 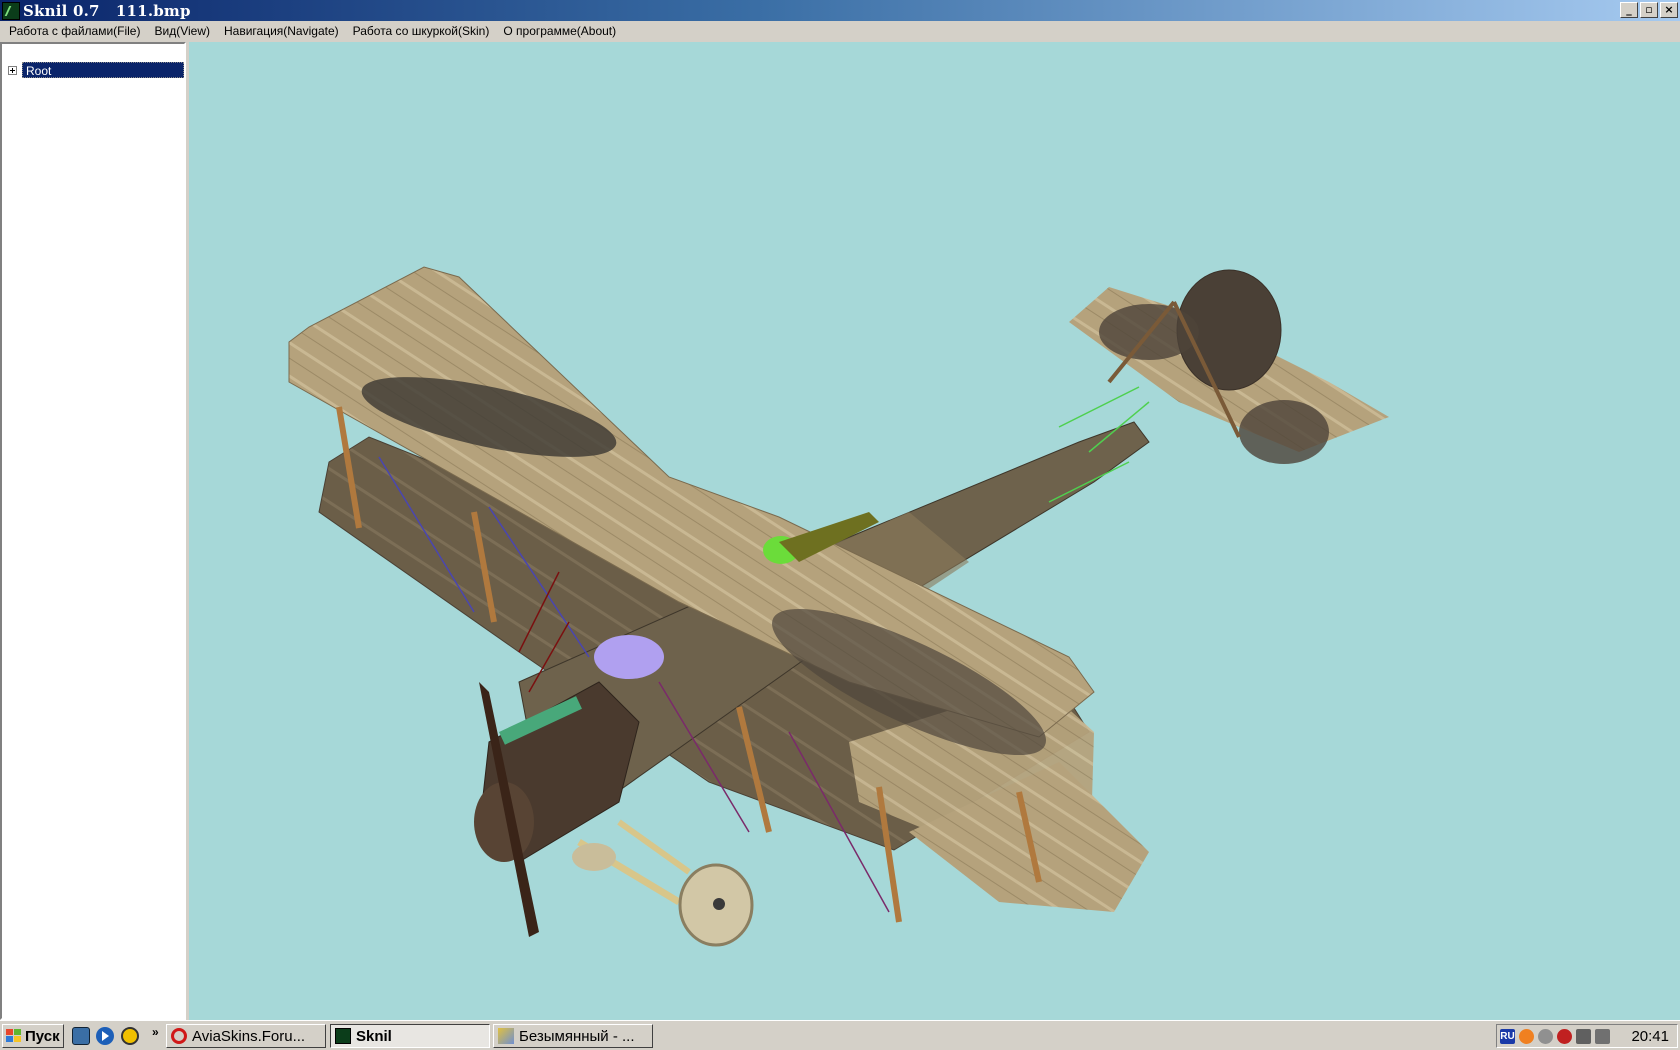 What do you see at coordinates (107, 10) in the screenshot?
I see `window-title: Sknil 0.7 111.bmp` at bounding box center [107, 10].